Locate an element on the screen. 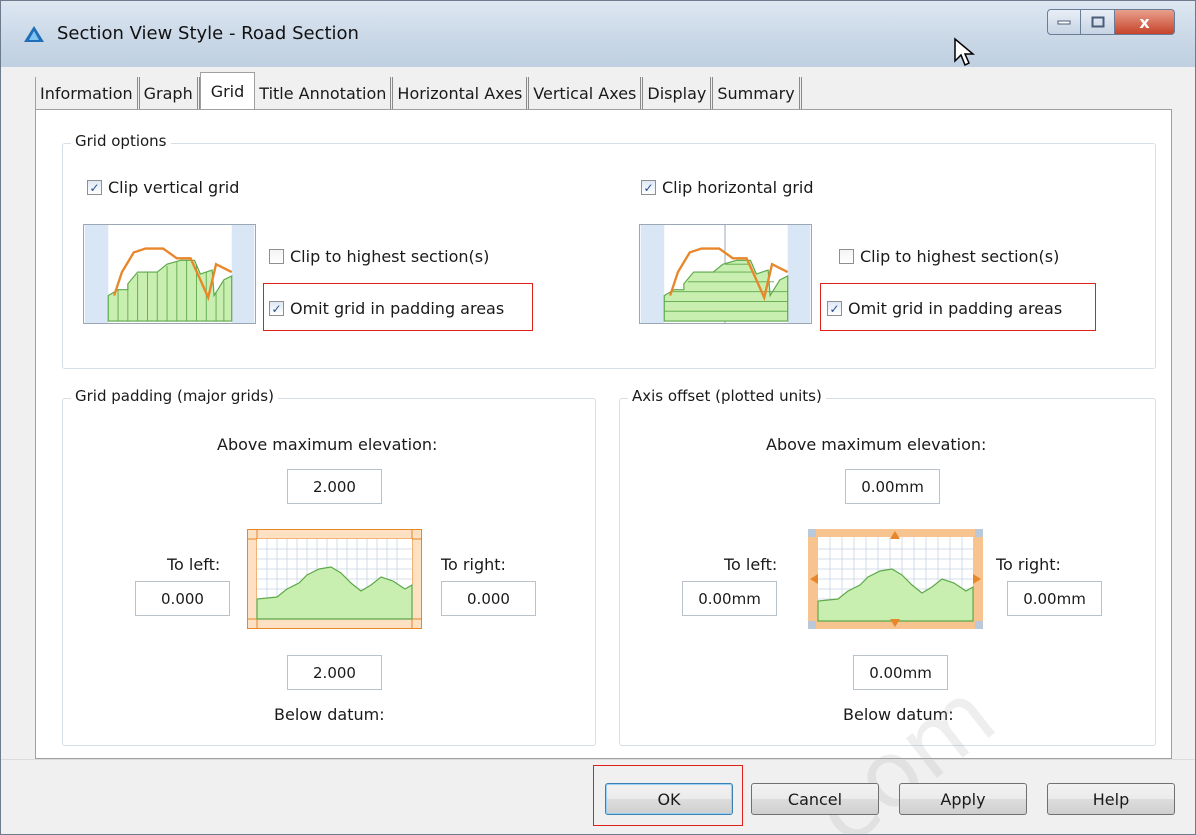 This screenshot has height=835, width=1196. padding-left-input: 0.000 is located at coordinates (182, 598).